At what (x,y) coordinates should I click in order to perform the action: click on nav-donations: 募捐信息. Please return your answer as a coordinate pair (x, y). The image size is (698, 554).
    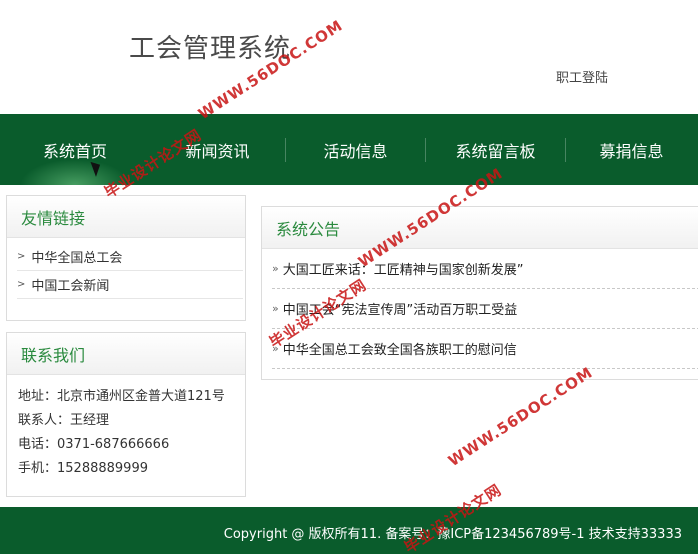
    Looking at the image, I should click on (631, 149).